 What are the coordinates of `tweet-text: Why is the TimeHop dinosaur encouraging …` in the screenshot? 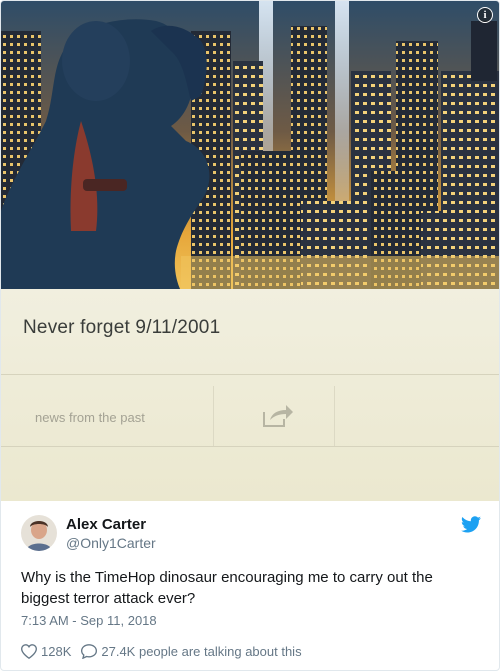 It's located at (227, 588).